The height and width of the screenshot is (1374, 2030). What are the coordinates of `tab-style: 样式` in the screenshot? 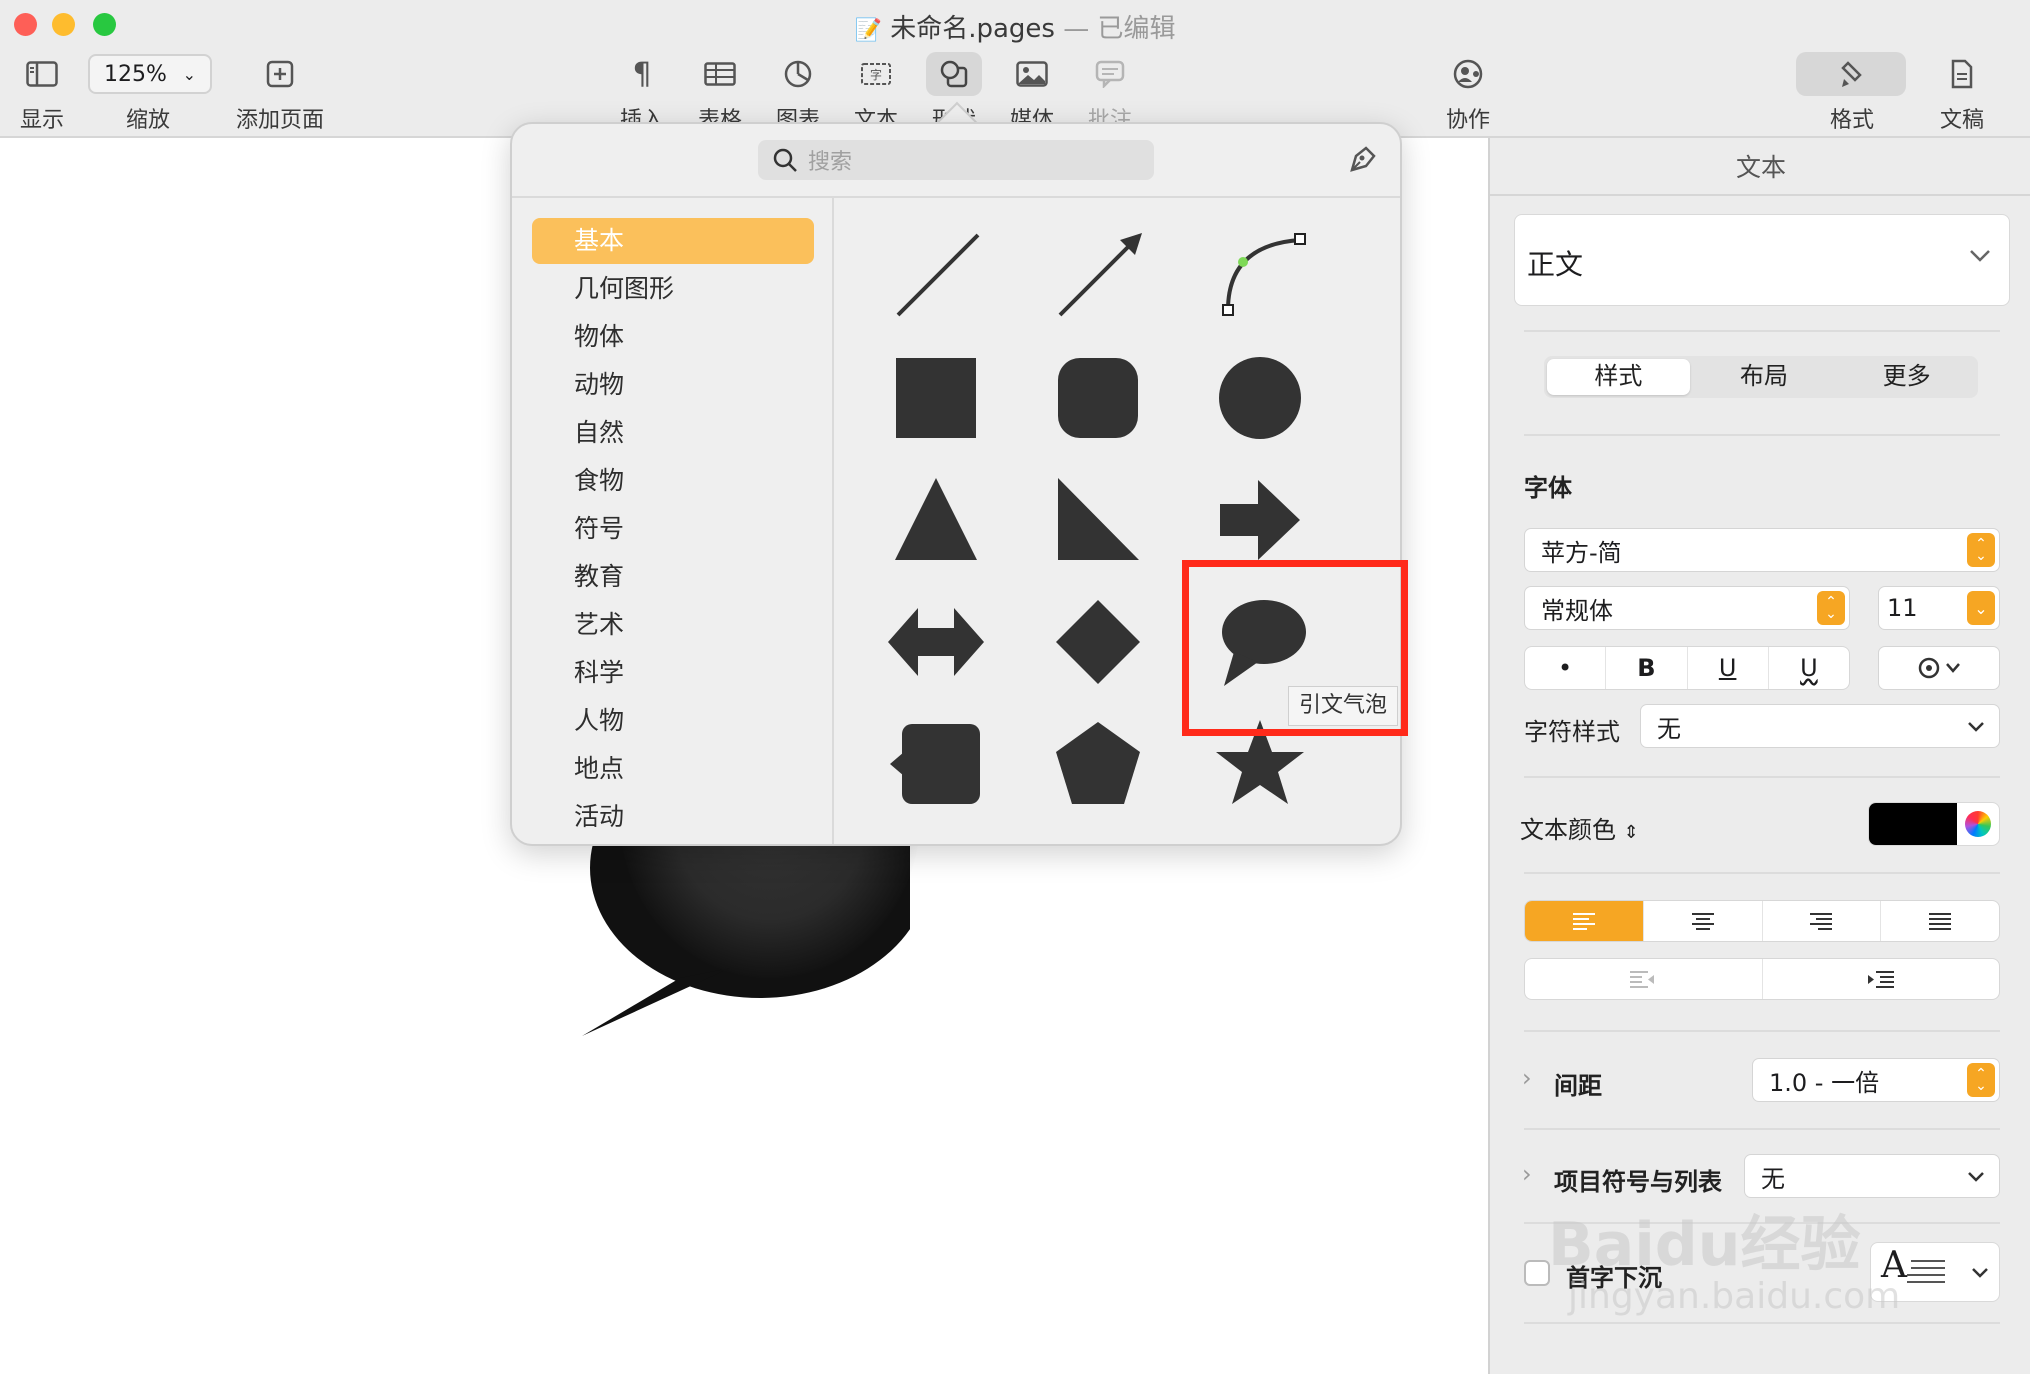 It's located at (1618, 377).